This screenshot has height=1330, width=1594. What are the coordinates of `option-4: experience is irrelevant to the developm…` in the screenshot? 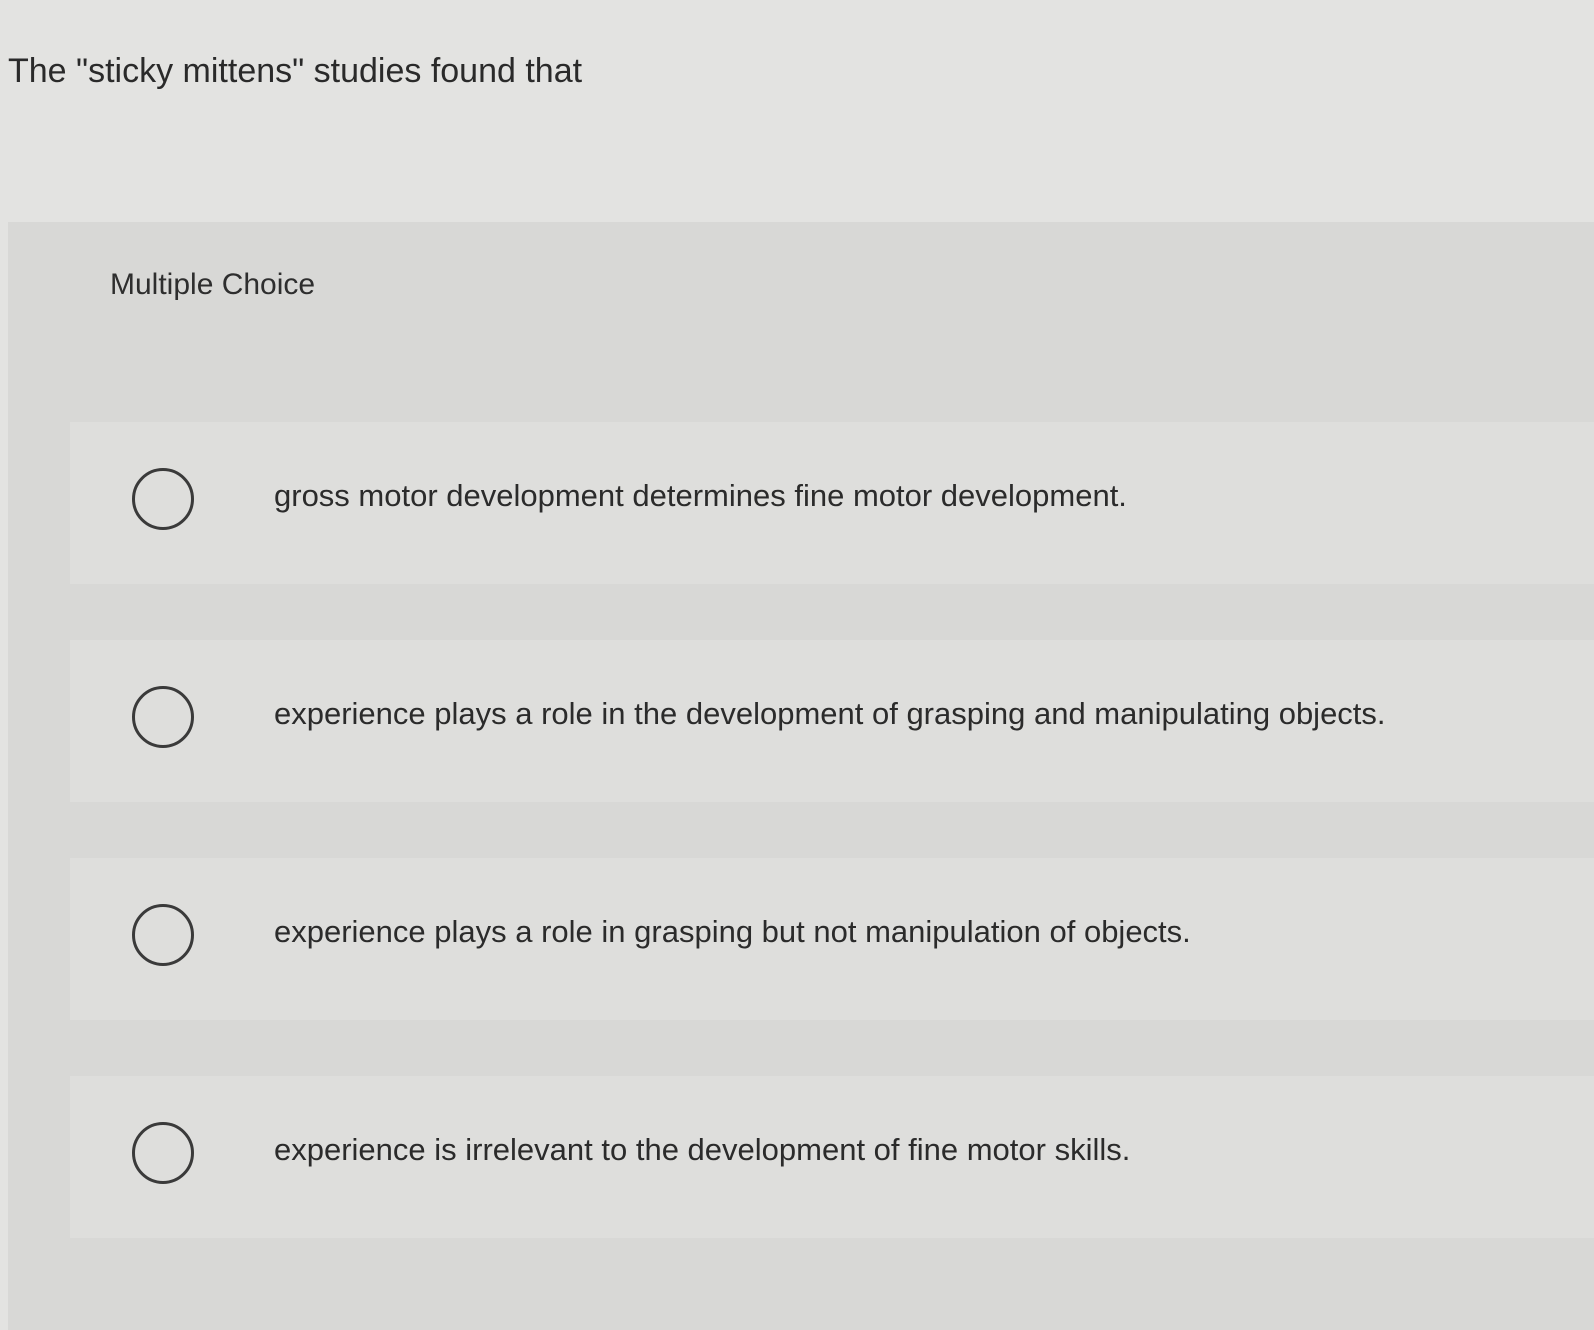 It's located at (832, 1157).